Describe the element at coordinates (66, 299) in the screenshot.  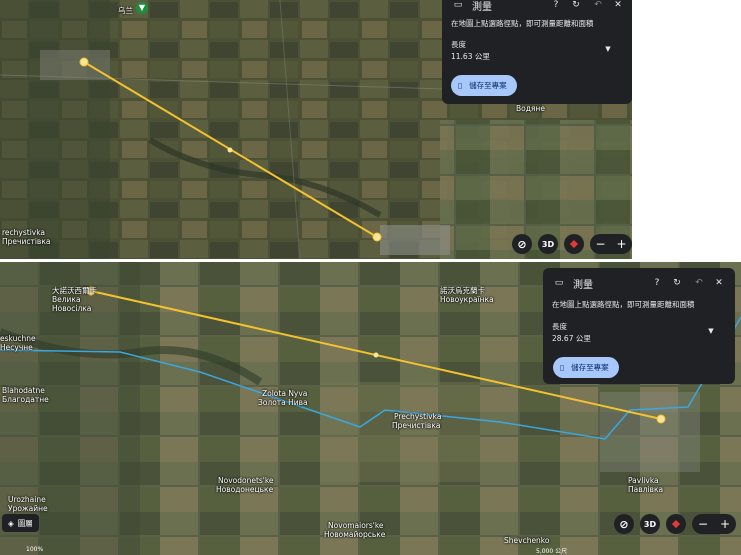
I see `place-label: Велика` at that location.